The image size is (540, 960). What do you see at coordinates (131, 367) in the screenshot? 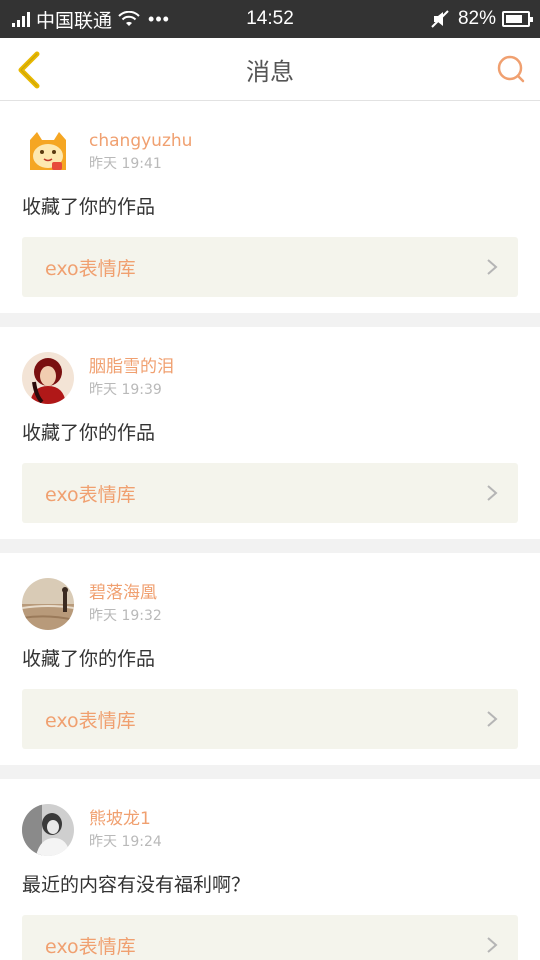
I see `username: 胭脂雪的泪` at bounding box center [131, 367].